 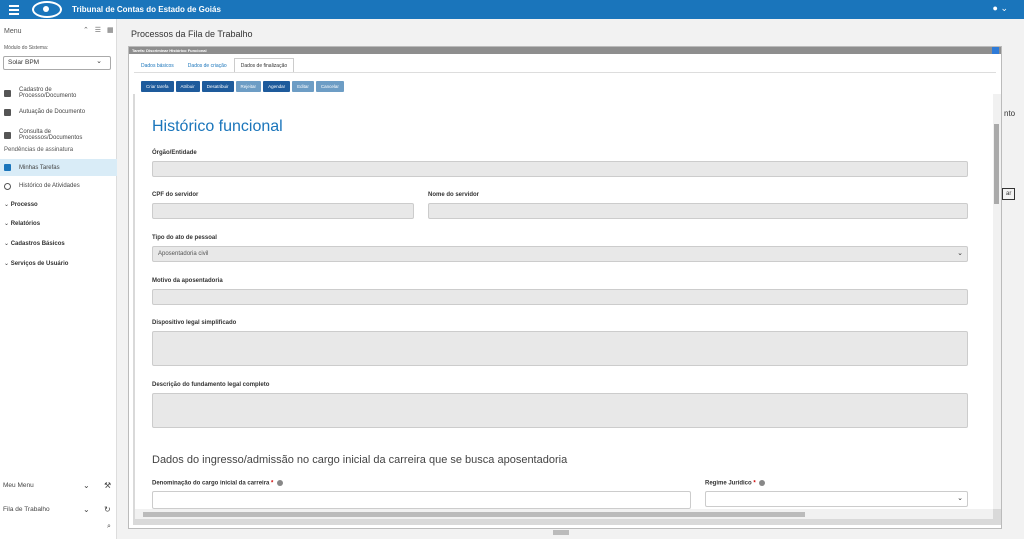 What do you see at coordinates (995, 50) in the screenshot?
I see `close-icon` at bounding box center [995, 50].